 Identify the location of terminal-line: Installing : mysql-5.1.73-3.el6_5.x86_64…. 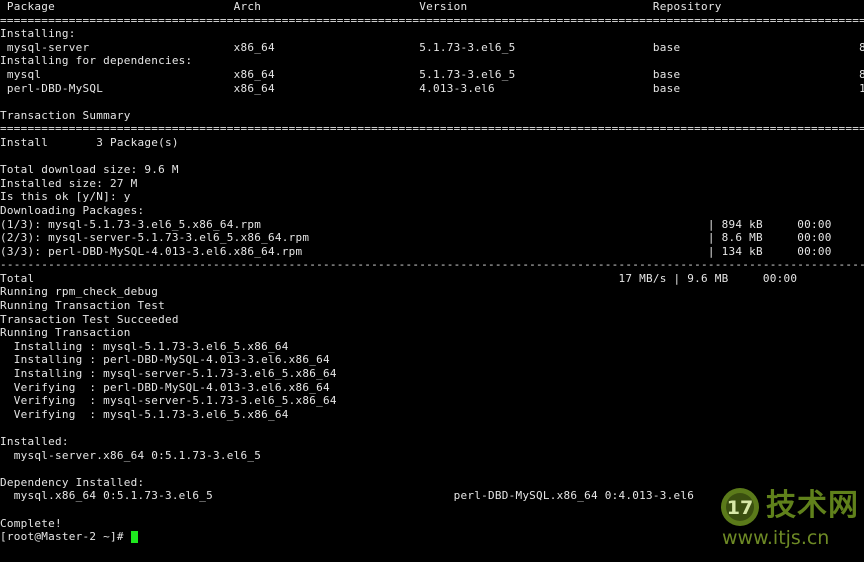
(432, 346).